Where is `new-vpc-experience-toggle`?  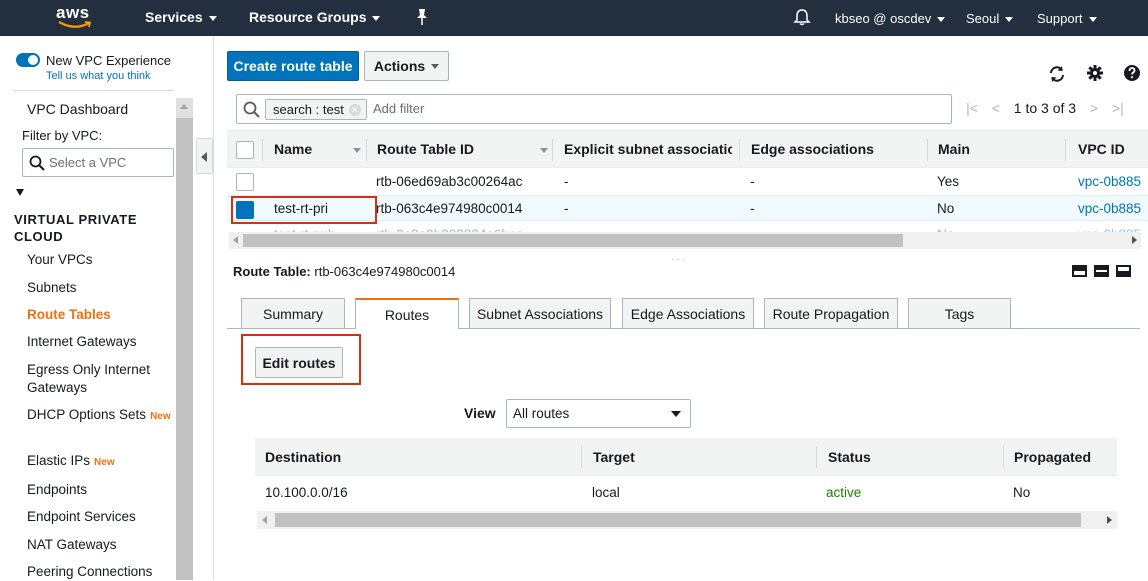 new-vpc-experience-toggle is located at coordinates (28, 60).